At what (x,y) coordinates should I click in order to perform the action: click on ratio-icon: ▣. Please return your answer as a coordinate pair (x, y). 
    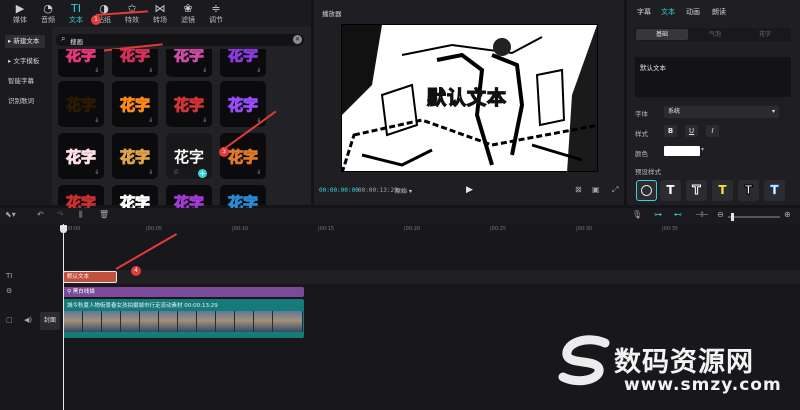
    Looking at the image, I should click on (596, 189).